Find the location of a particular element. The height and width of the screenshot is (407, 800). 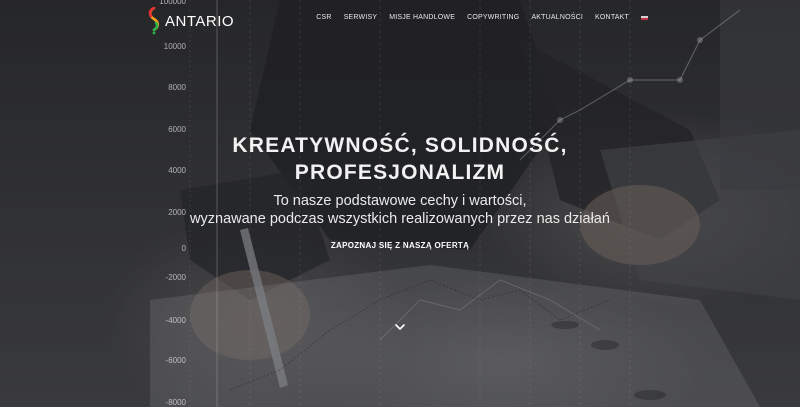

hero-headline: KREATYWNOŚĆ, SOLIDNOŚĆ, PROFESJONALIZM is located at coordinates (400, 159).